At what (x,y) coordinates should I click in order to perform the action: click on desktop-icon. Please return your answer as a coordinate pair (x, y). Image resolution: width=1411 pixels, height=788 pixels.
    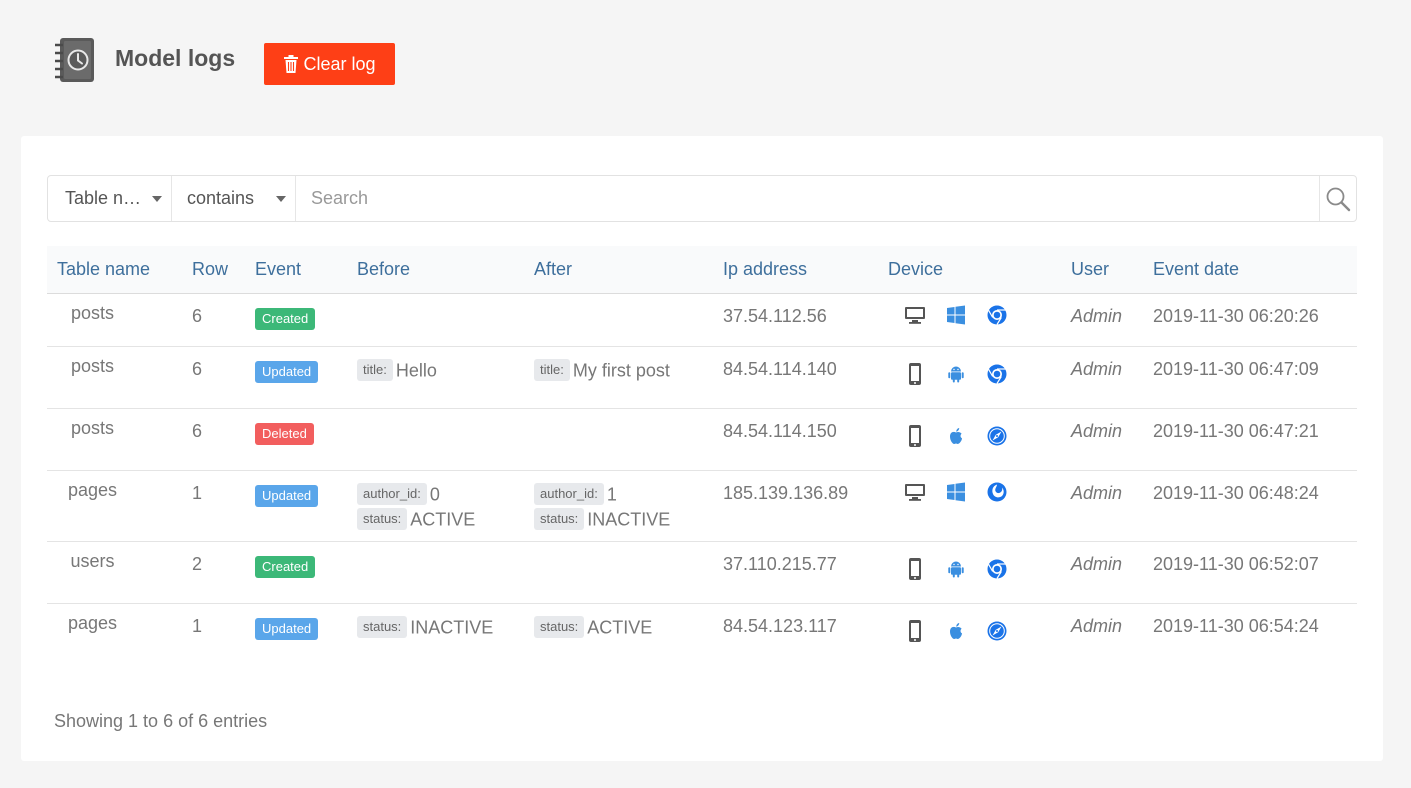
    Looking at the image, I should click on (915, 492).